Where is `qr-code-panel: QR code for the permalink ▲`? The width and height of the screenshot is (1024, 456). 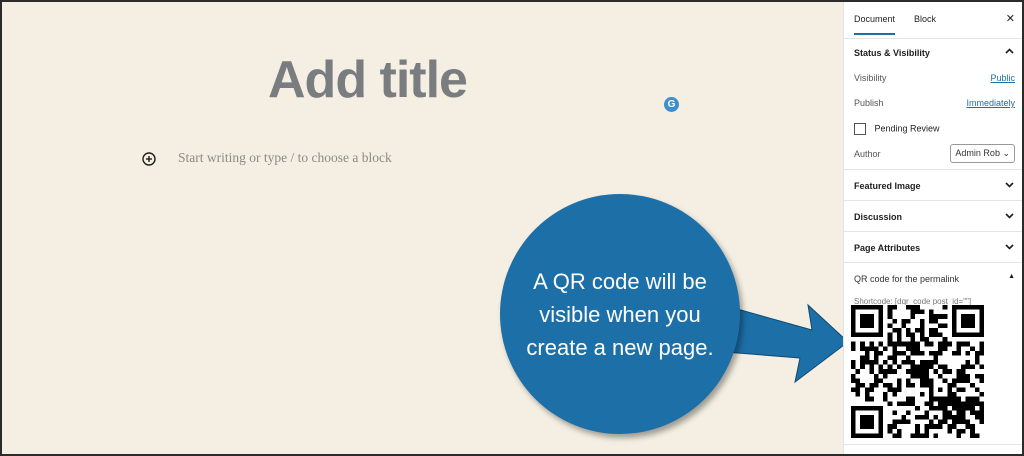 qr-code-panel: QR code for the permalink ▲ is located at coordinates (934, 278).